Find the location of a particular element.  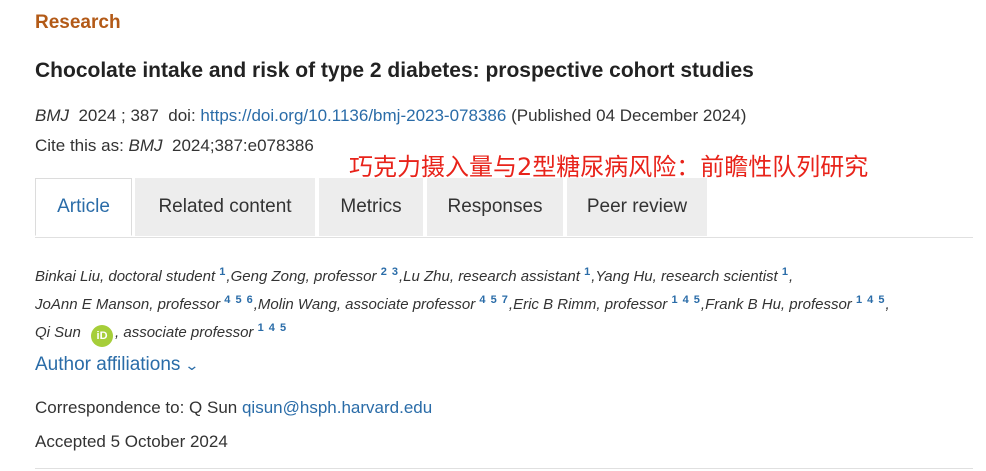

author-name: Frank B Hu, professor is located at coordinates (778, 304).